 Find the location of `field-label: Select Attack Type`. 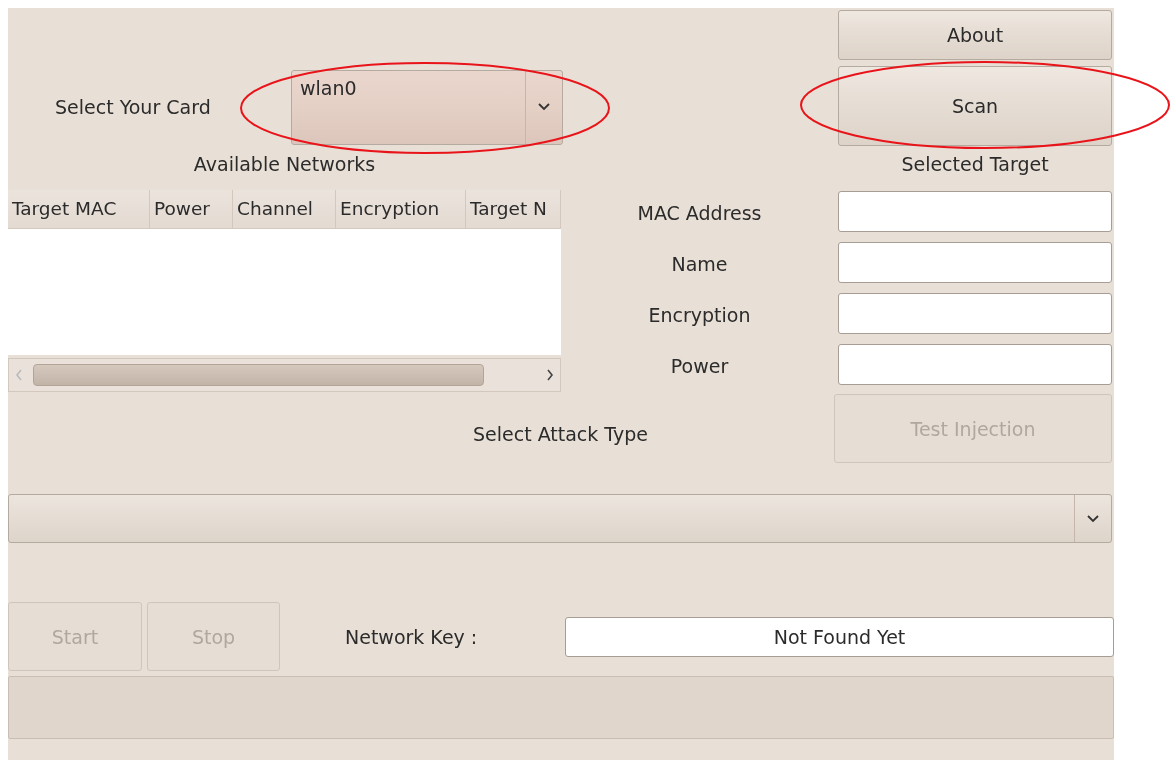

field-label: Select Attack Type is located at coordinates (560, 434).